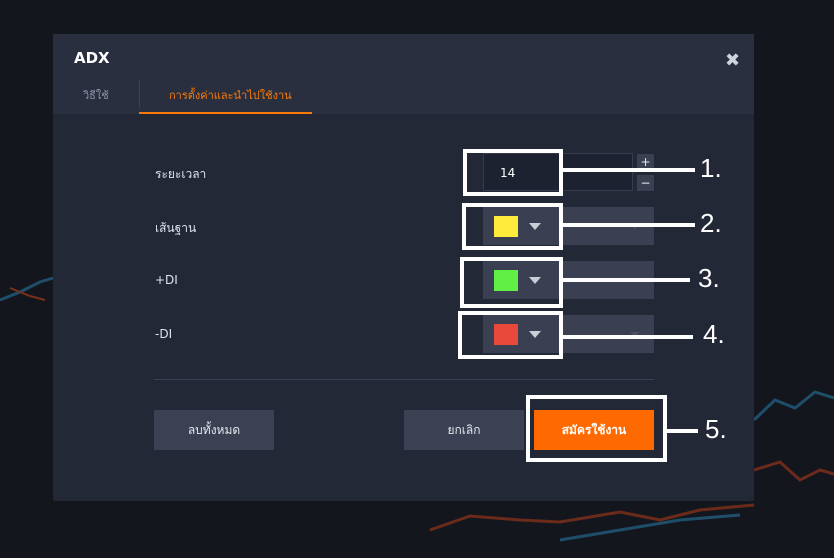 The image size is (834, 558). I want to click on separator, so click(404, 379).